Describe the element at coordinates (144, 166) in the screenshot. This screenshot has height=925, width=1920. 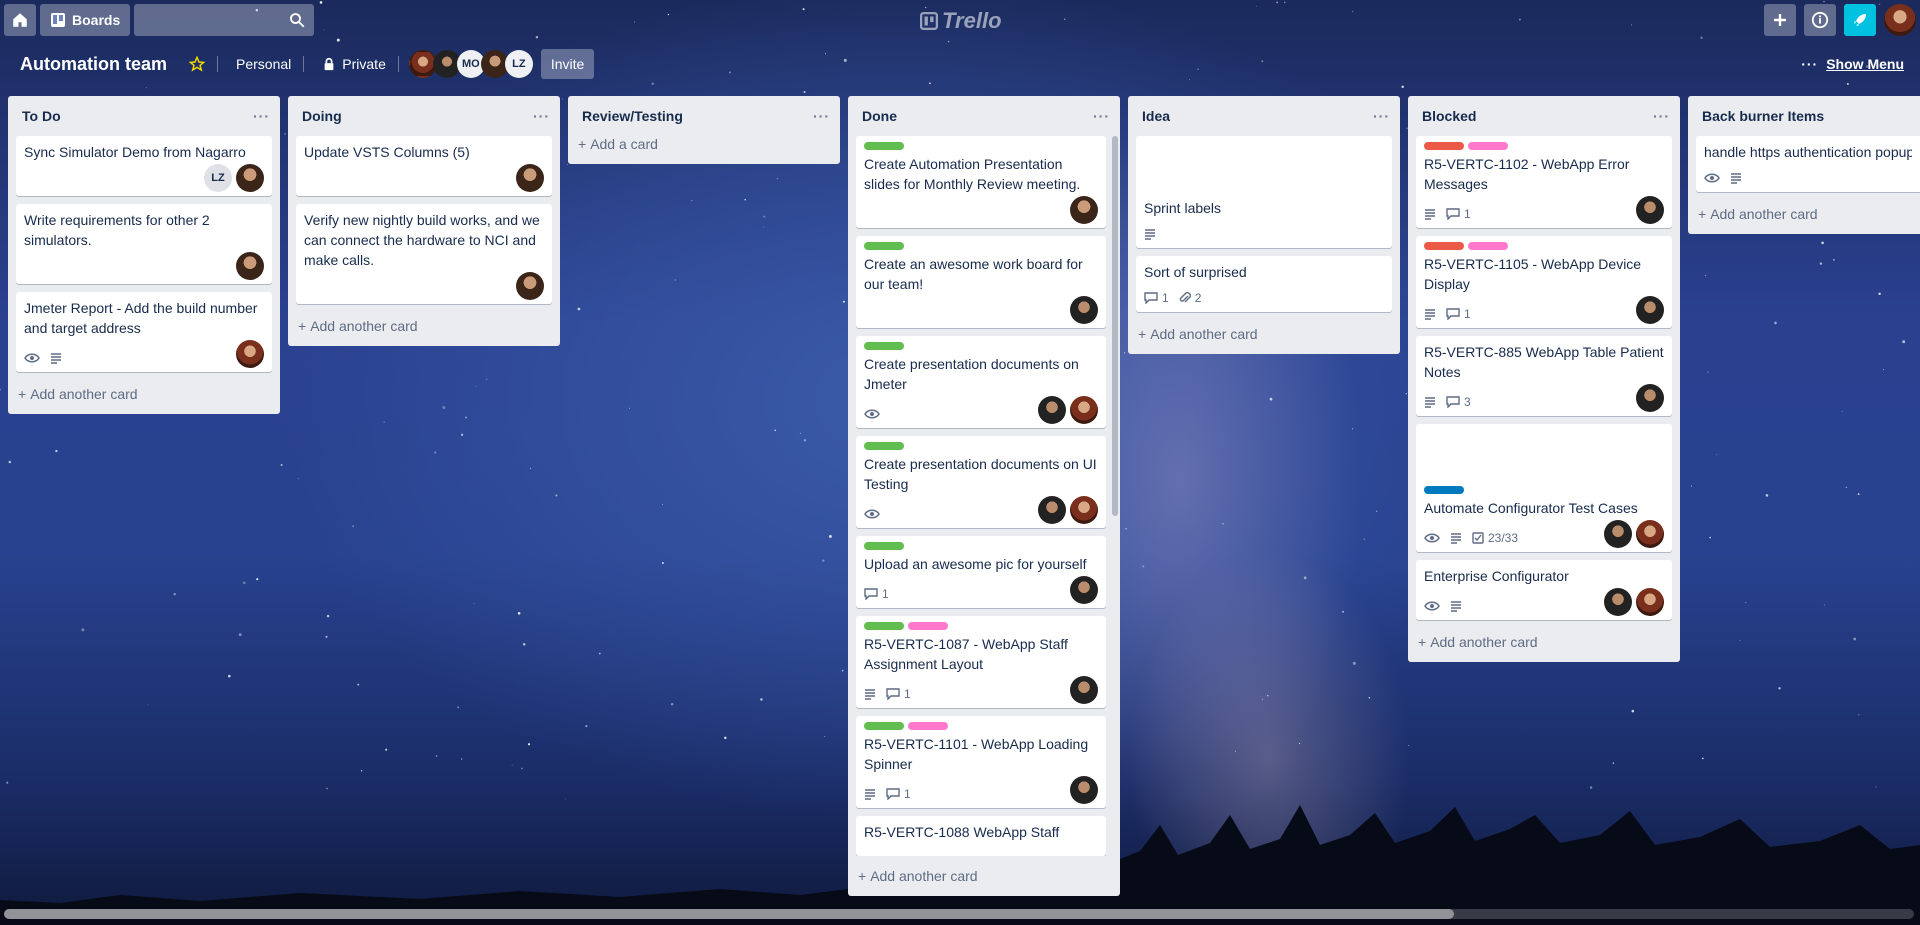
I see `card: Sync Simulator Demo from Nagarro LZ` at that location.